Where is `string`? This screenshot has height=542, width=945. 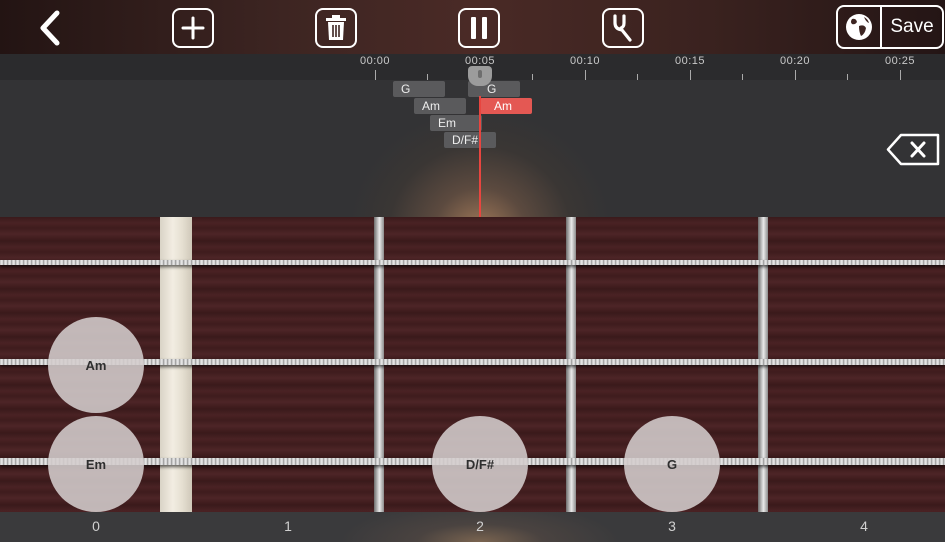
string is located at coordinates (472, 262).